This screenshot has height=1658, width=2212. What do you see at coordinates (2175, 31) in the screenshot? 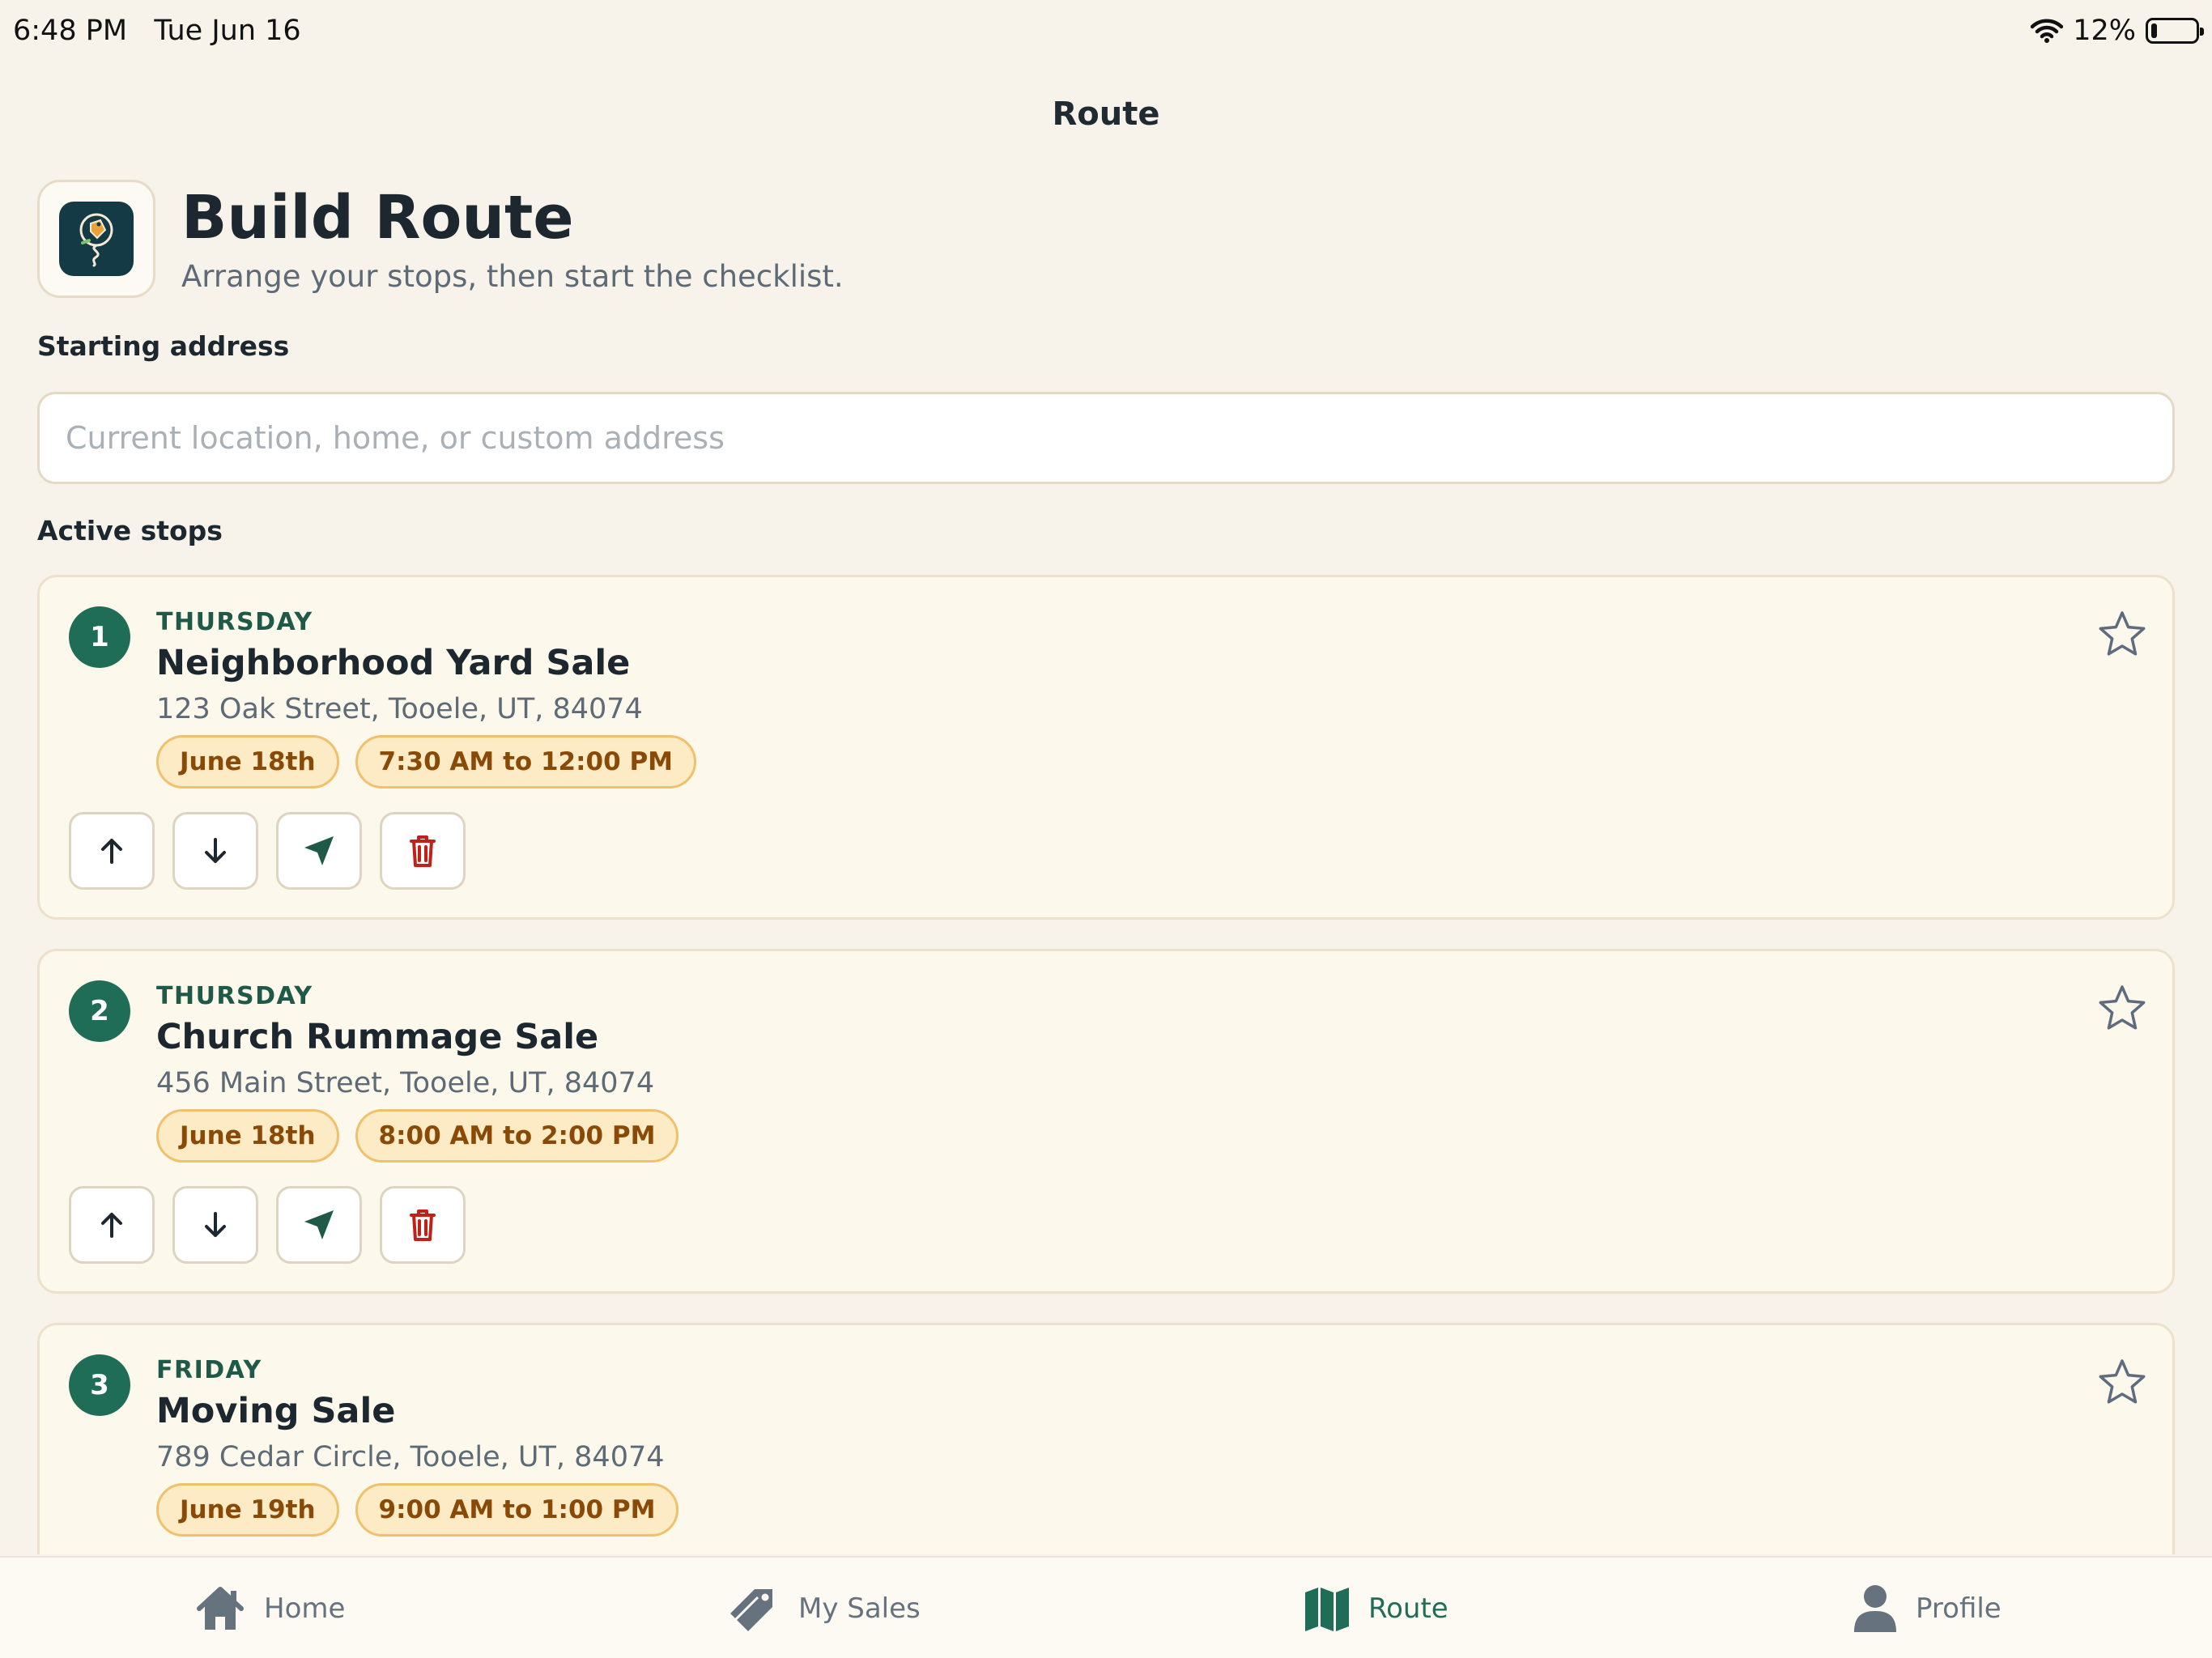
I see `battery-icon` at bounding box center [2175, 31].